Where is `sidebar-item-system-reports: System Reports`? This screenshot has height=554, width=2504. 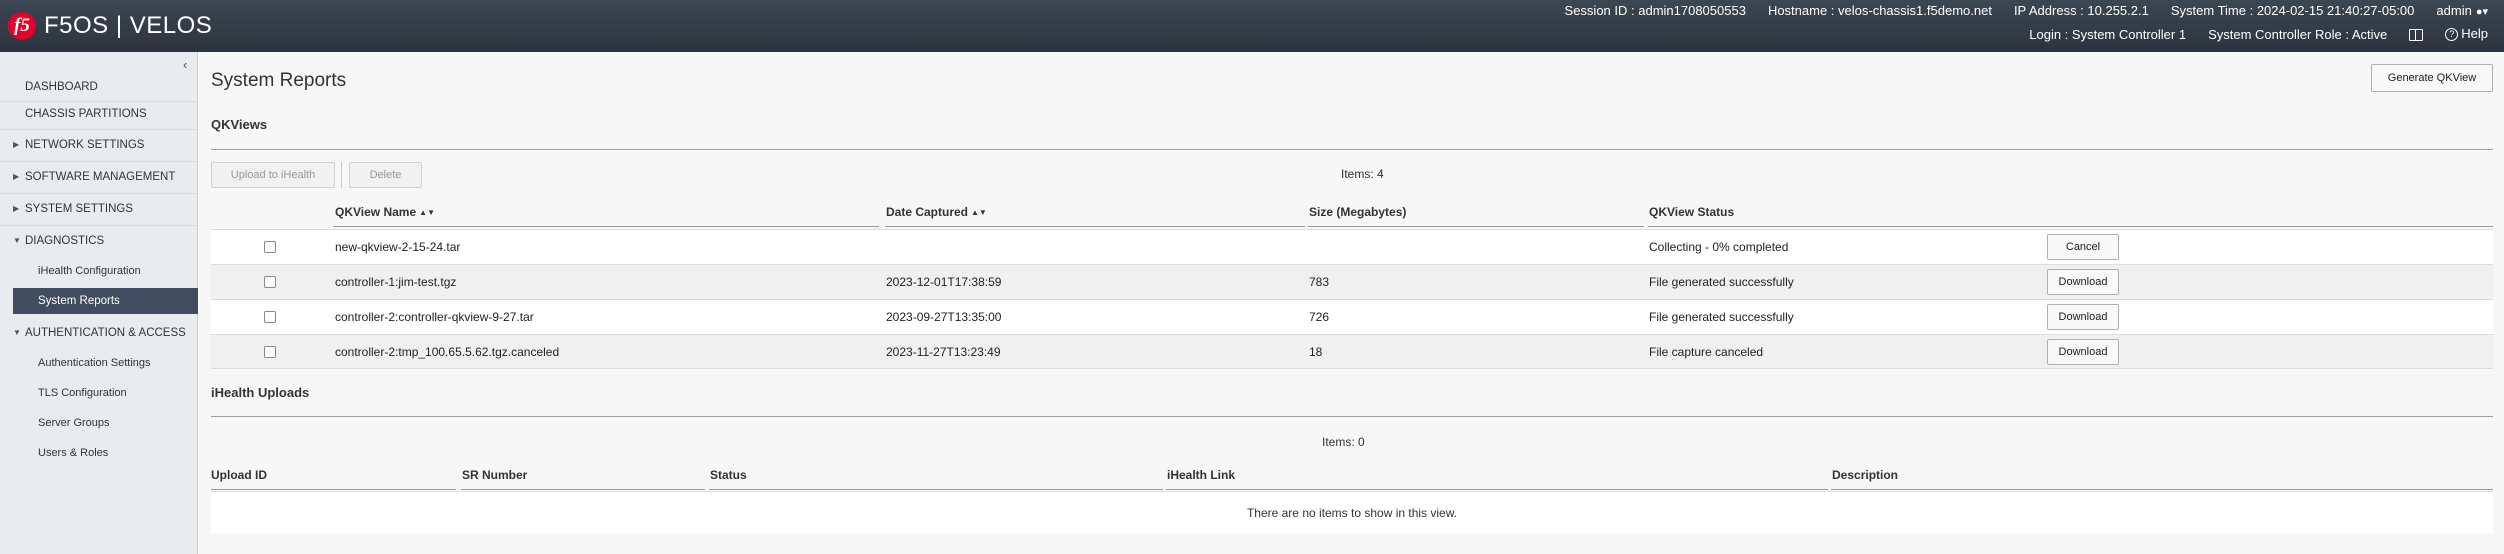
sidebar-item-system-reports: System Reports is located at coordinates (105, 301).